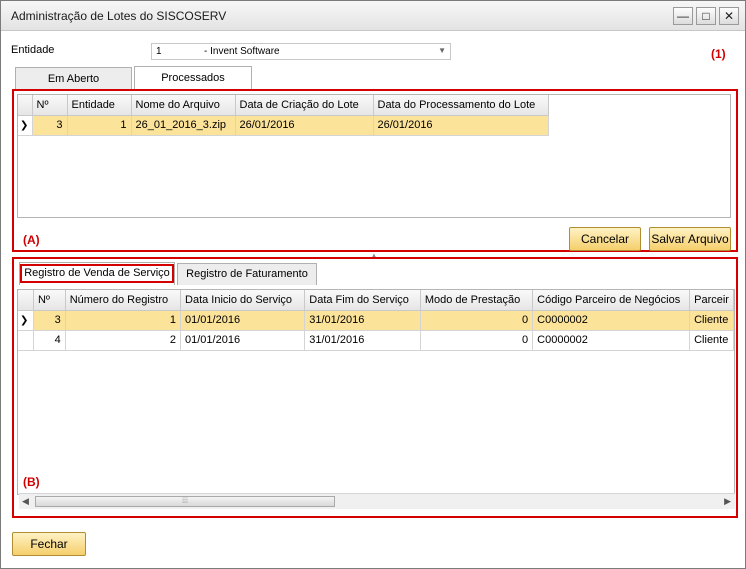 The width and height of the screenshot is (746, 569). Describe the element at coordinates (123, 320) in the screenshot. I see `record-numero: 1` at that location.